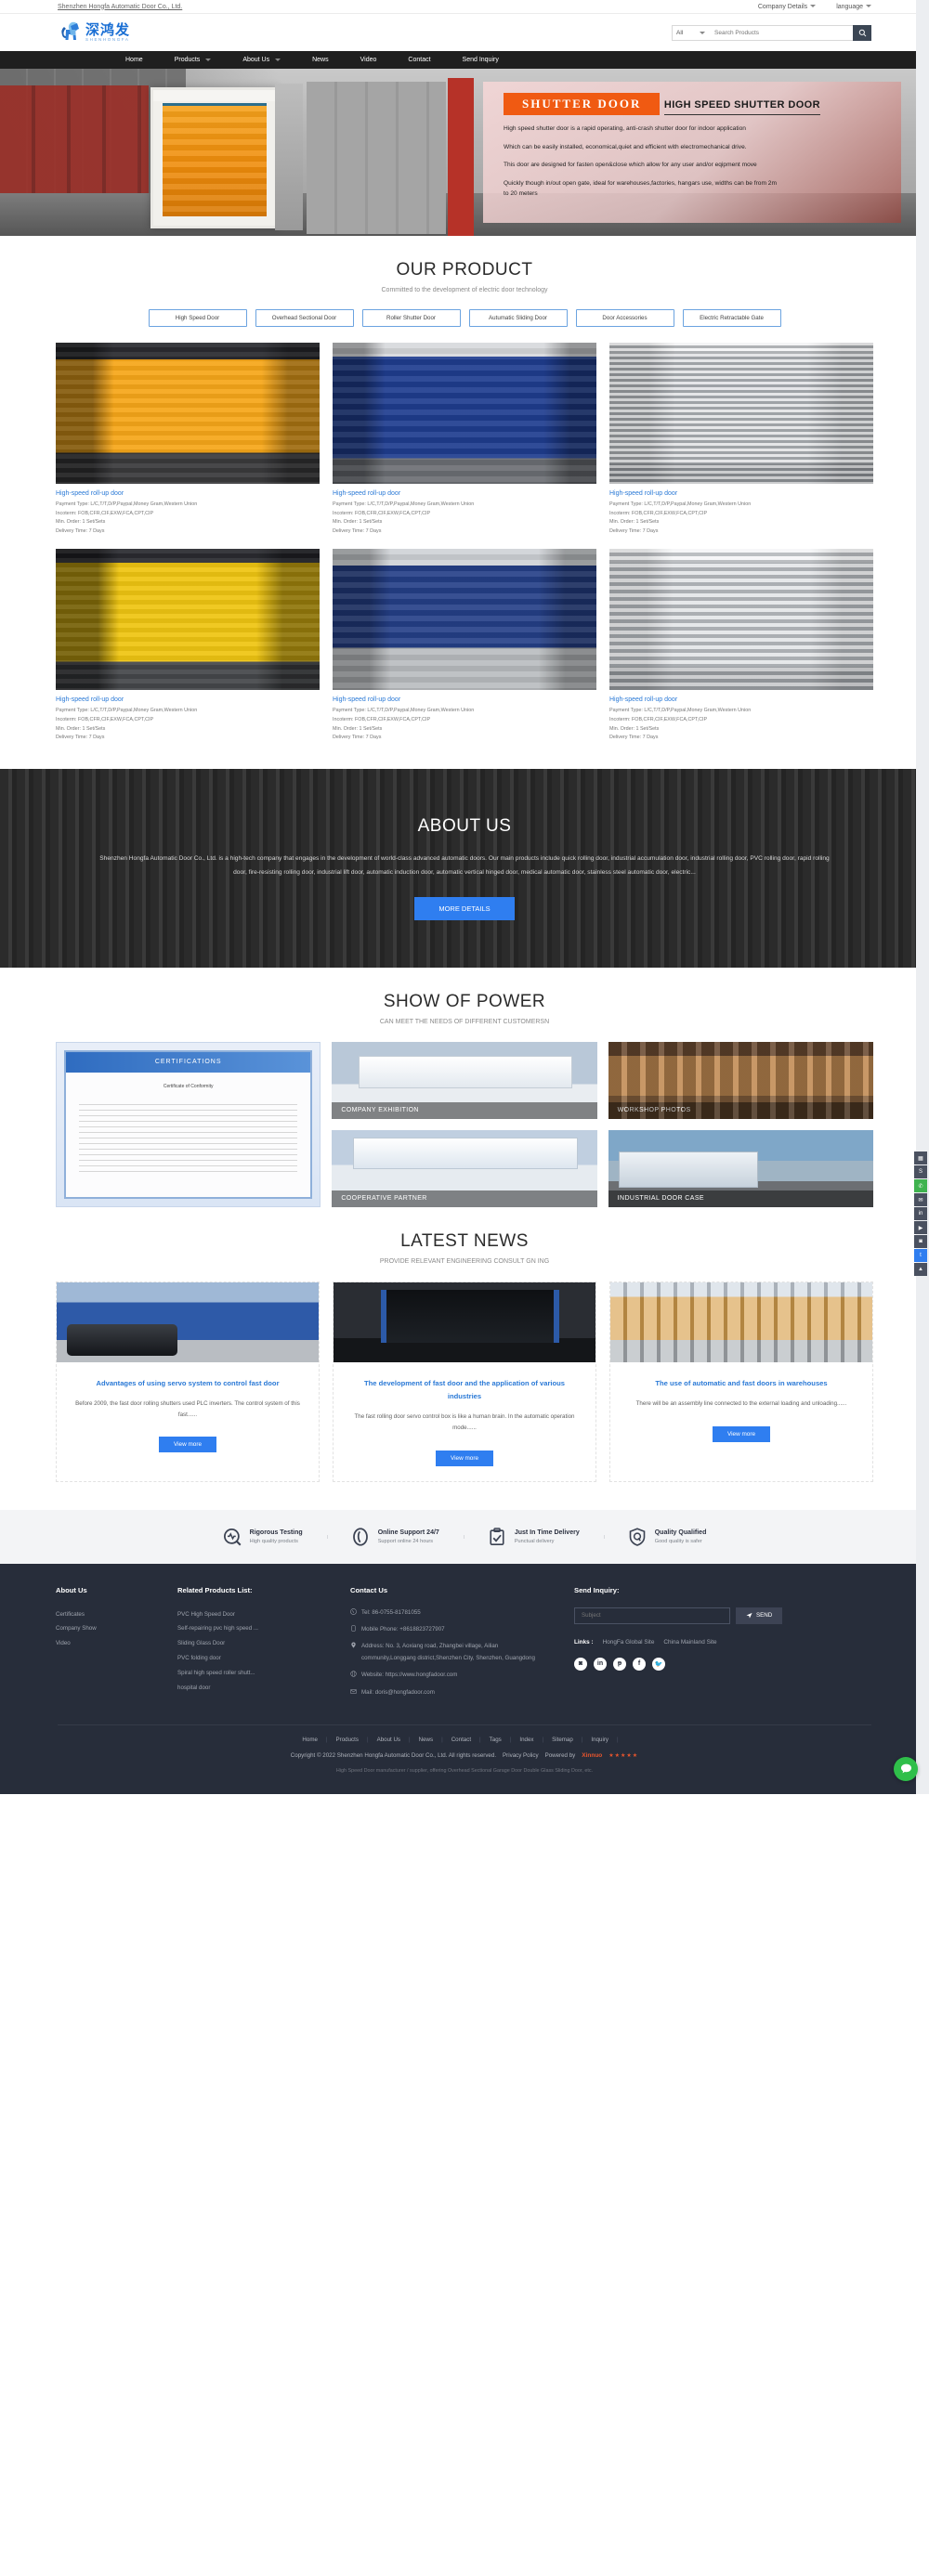 This screenshot has height=2576, width=929. I want to click on product-delivery: Delivery Time: 7 Days, so click(634, 530).